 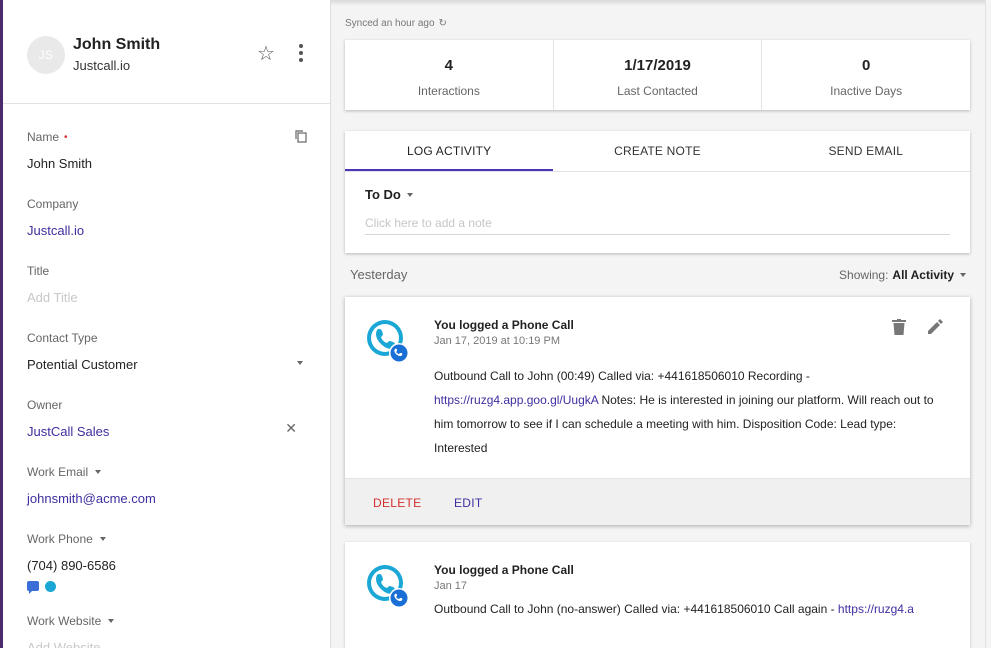 I want to click on field-title-input: Add Title, so click(x=172, y=297).